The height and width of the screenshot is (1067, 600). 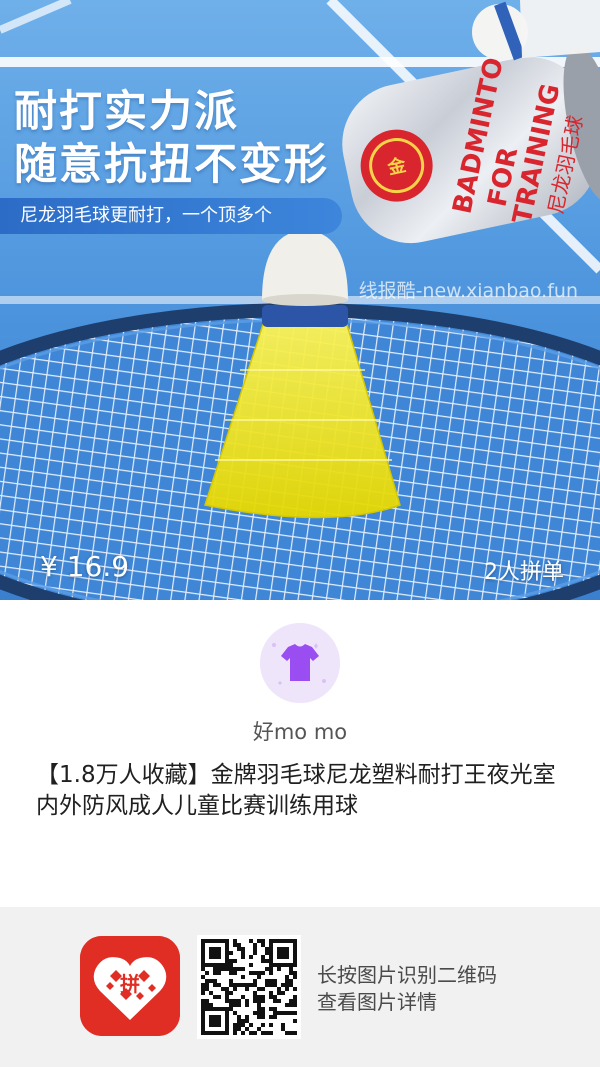 What do you see at coordinates (377, 1002) in the screenshot?
I see `qr-hint-line-2: 查看图片详情` at bounding box center [377, 1002].